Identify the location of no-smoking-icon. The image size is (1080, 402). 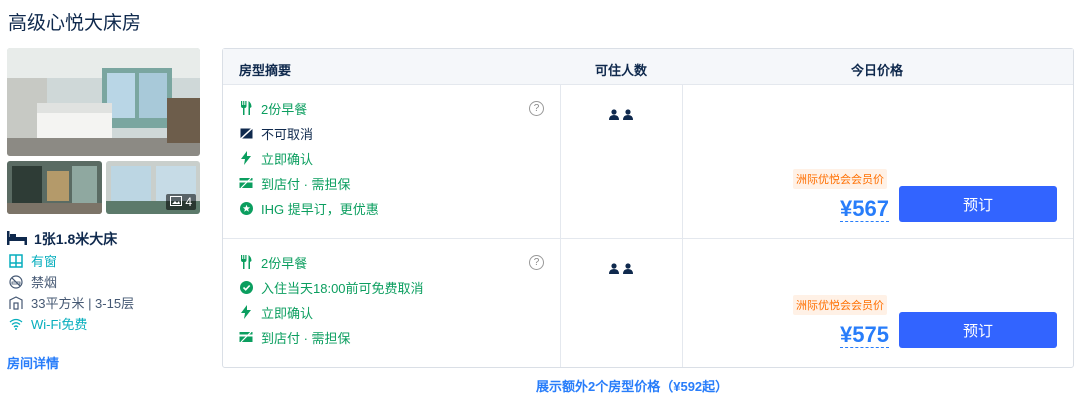
(16, 281).